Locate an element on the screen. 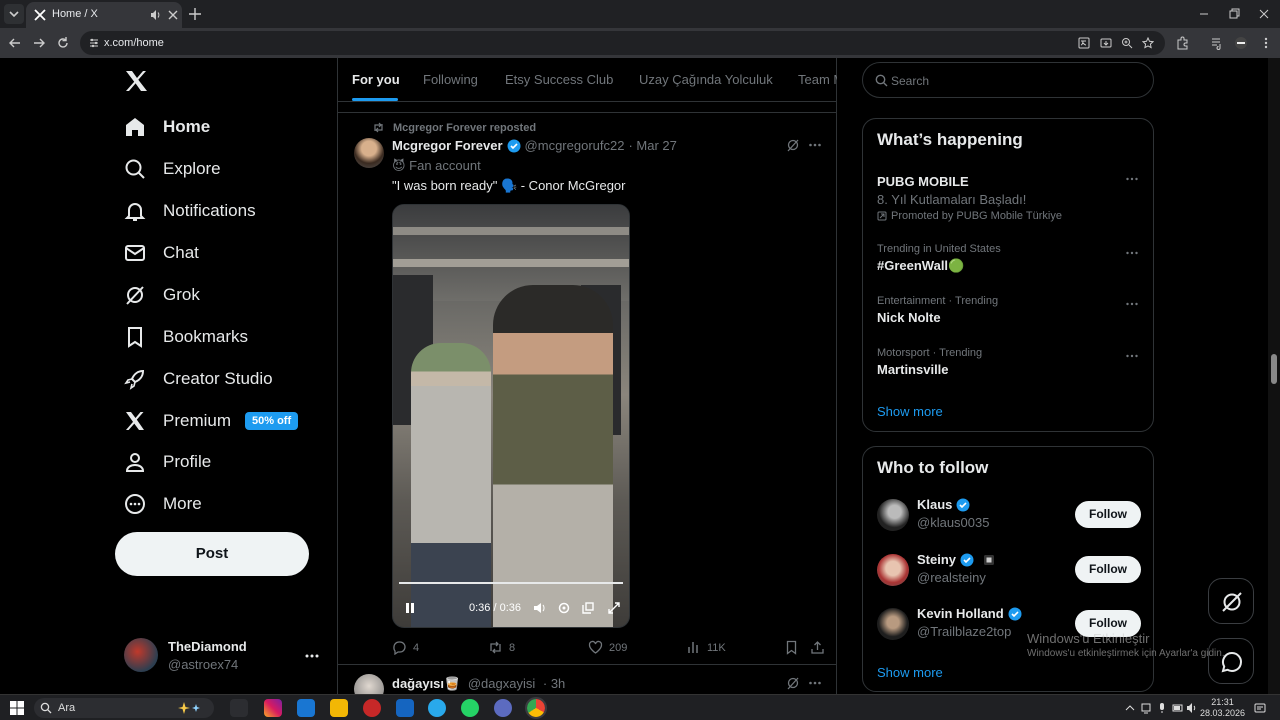 Image resolution: width=1280 pixels, height=720 pixels. instagram-icon is located at coordinates (273, 708).